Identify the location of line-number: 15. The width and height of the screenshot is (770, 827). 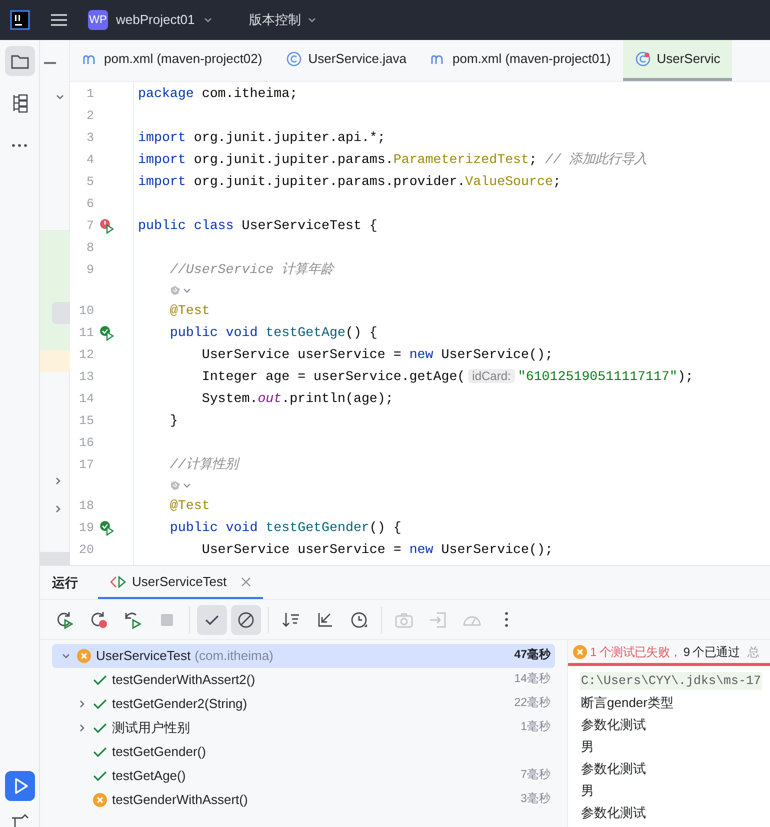
(86, 421).